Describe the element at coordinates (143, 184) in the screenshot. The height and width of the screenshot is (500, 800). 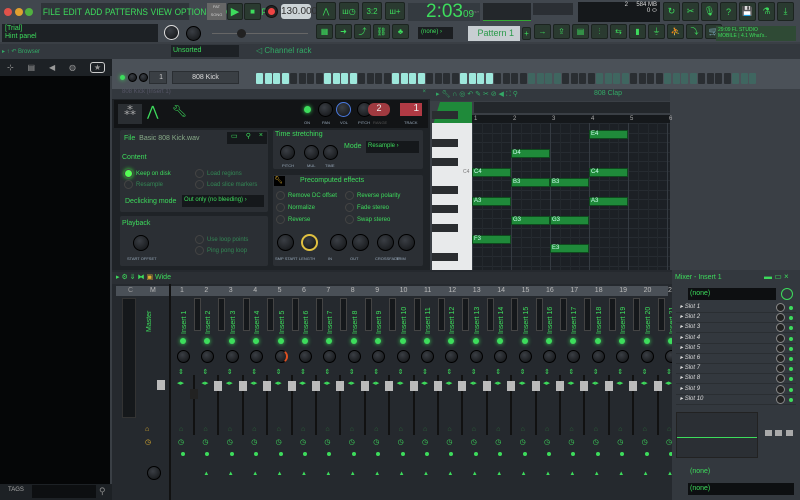
I see `resample-radio: Resample` at that location.